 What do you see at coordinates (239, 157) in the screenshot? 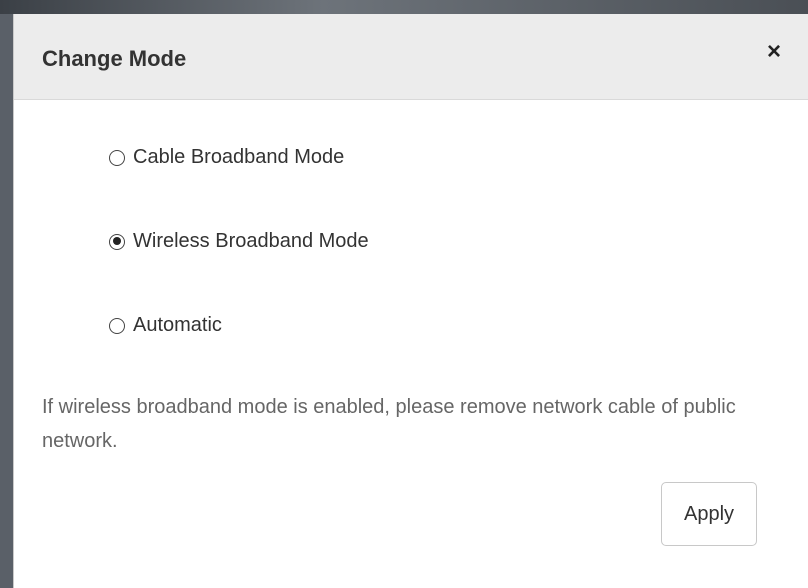
I see `radio-label-cable-broadband: Cable Broadband Mode` at bounding box center [239, 157].